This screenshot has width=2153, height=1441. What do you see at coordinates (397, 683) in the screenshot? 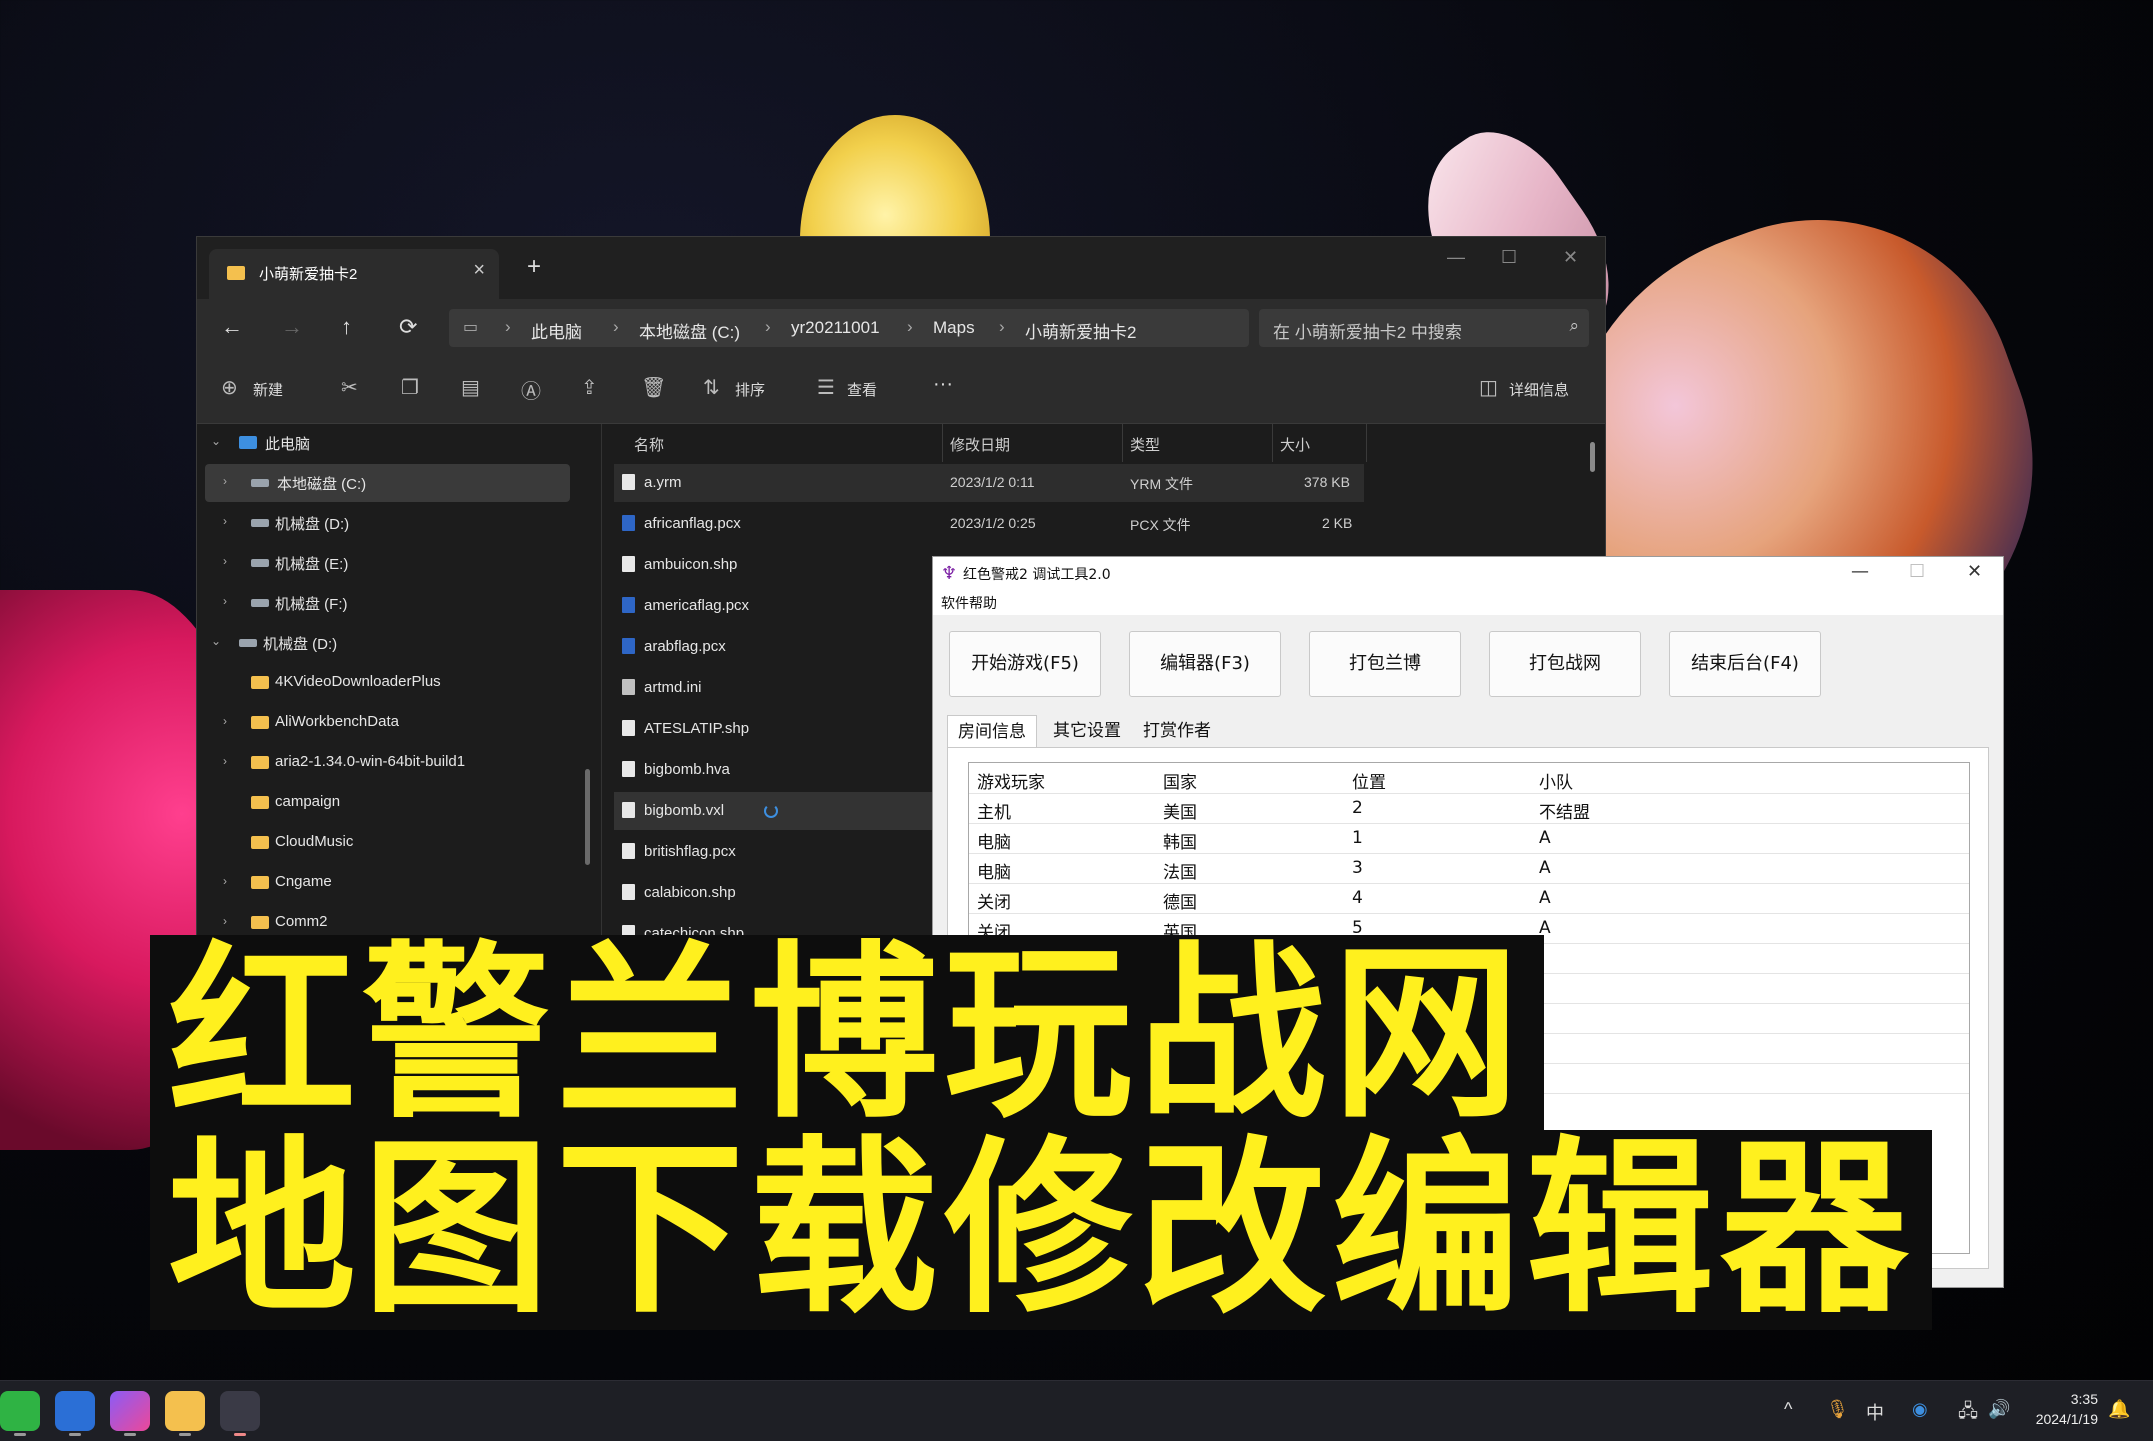
I see `sidebar-item-folder: 4KVideoDownloaderPlus` at bounding box center [397, 683].